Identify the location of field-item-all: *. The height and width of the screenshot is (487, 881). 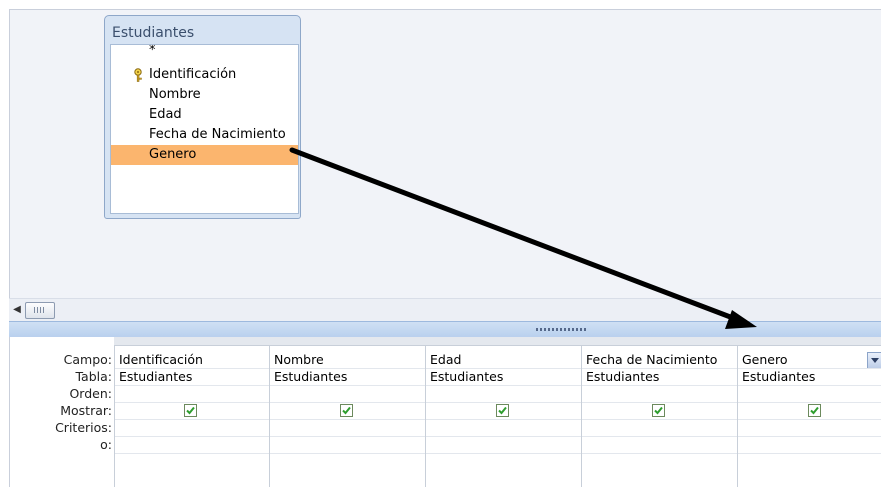
(204, 55).